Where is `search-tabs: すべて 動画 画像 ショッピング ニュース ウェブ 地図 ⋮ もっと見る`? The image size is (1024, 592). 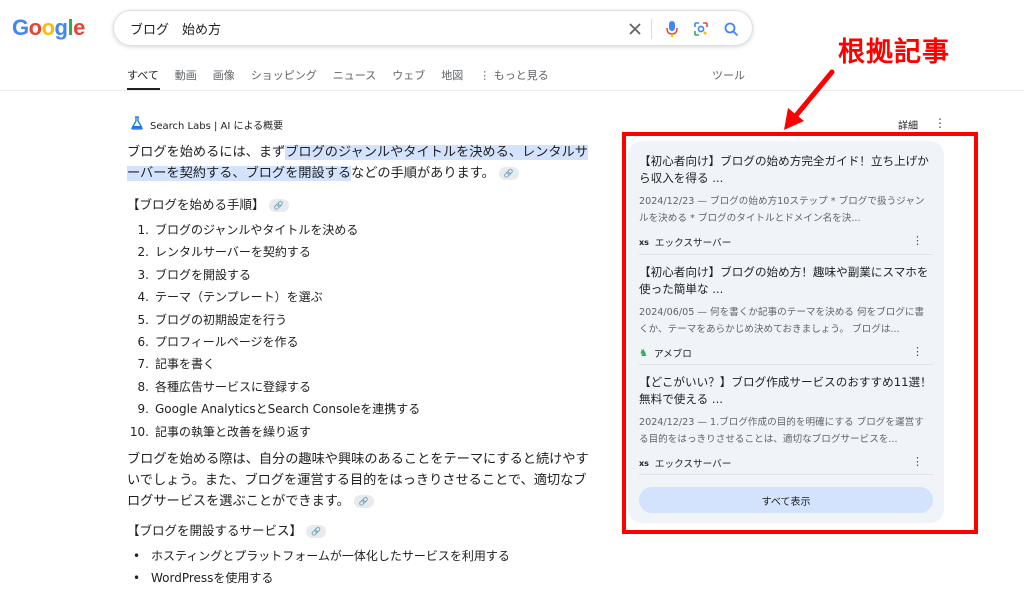
search-tabs: すべて 動画 画像 ショッピング ニュース ウェブ 地図 ⋮ もっと見る is located at coordinates (346, 77).